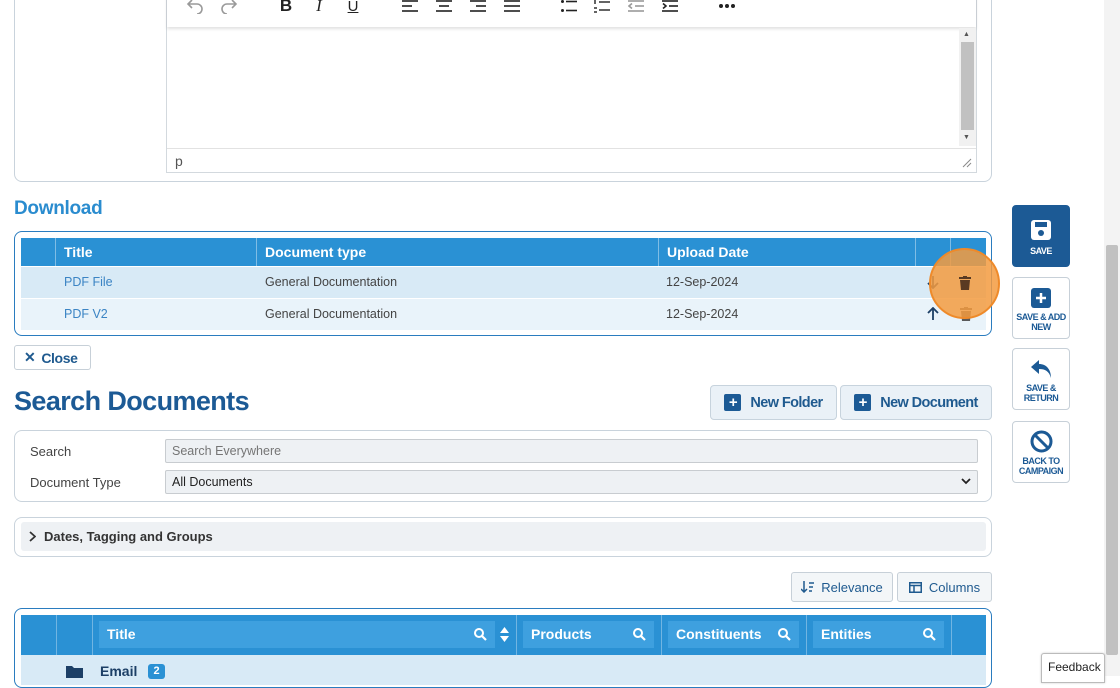 The width and height of the screenshot is (1120, 688). What do you see at coordinates (670, 8) in the screenshot?
I see `indent-icon` at bounding box center [670, 8].